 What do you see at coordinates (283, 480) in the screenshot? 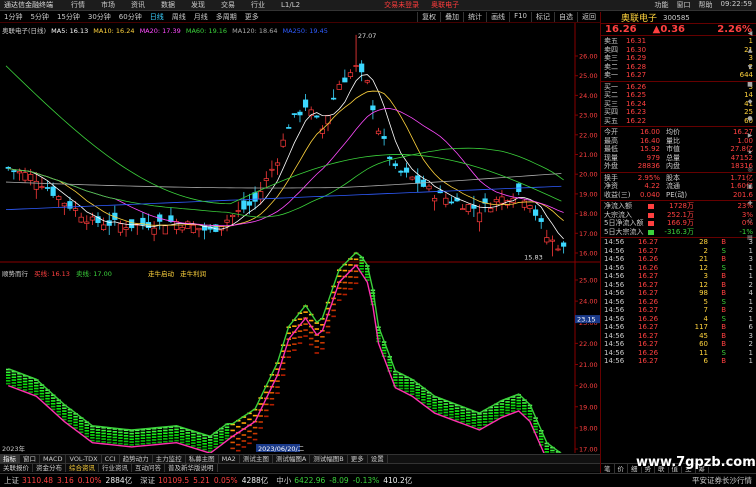
I see `zx-index-label: 中小` at bounding box center [283, 480].